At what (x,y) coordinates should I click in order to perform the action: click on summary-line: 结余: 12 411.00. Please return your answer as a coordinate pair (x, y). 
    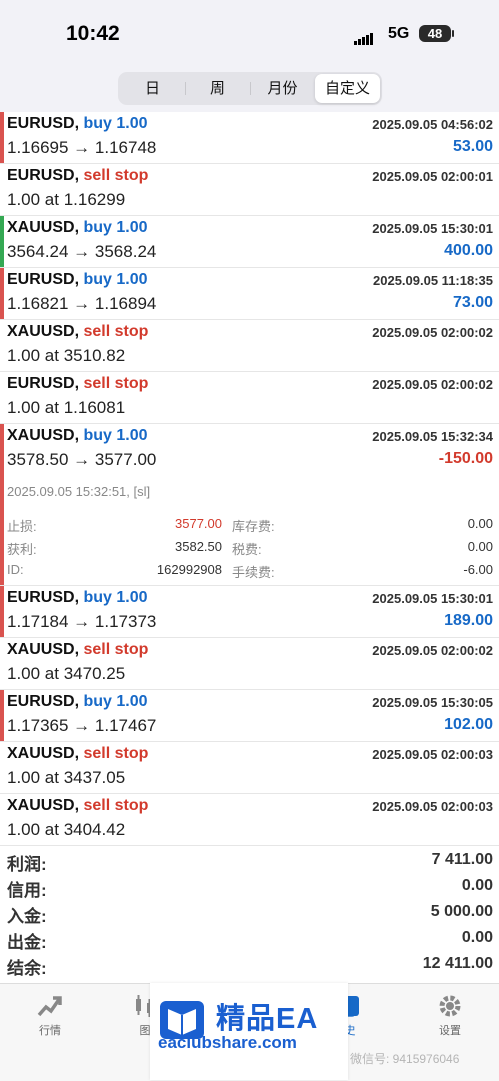
    Looking at the image, I should click on (249, 965).